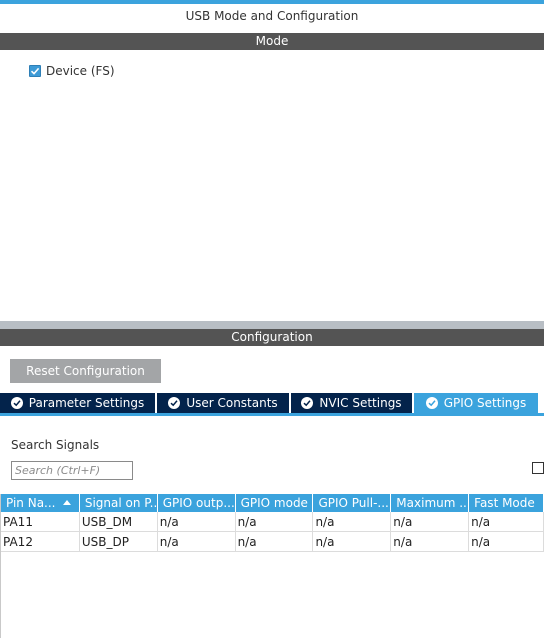 This screenshot has width=544, height=638. Describe the element at coordinates (119, 541) in the screenshot. I see `table-cell: USB_DP` at that location.